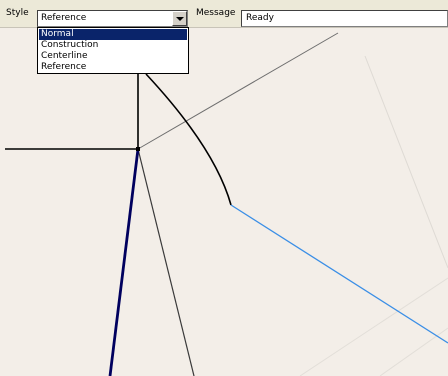  Describe the element at coordinates (113, 56) in the screenshot. I see `style-option-centerline: Centerline` at that location.